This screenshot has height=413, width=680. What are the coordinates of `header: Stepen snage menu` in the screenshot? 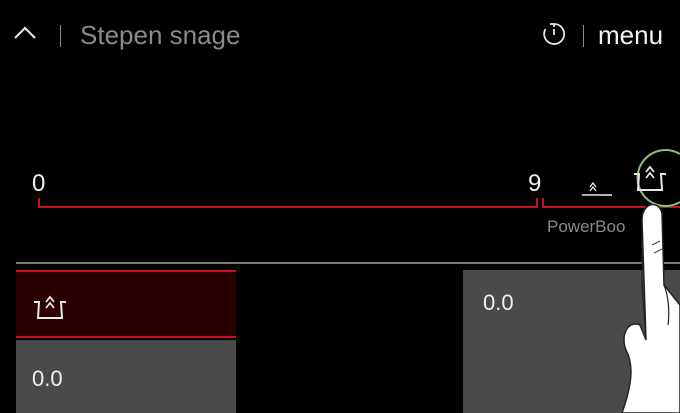 It's located at (340, 30).